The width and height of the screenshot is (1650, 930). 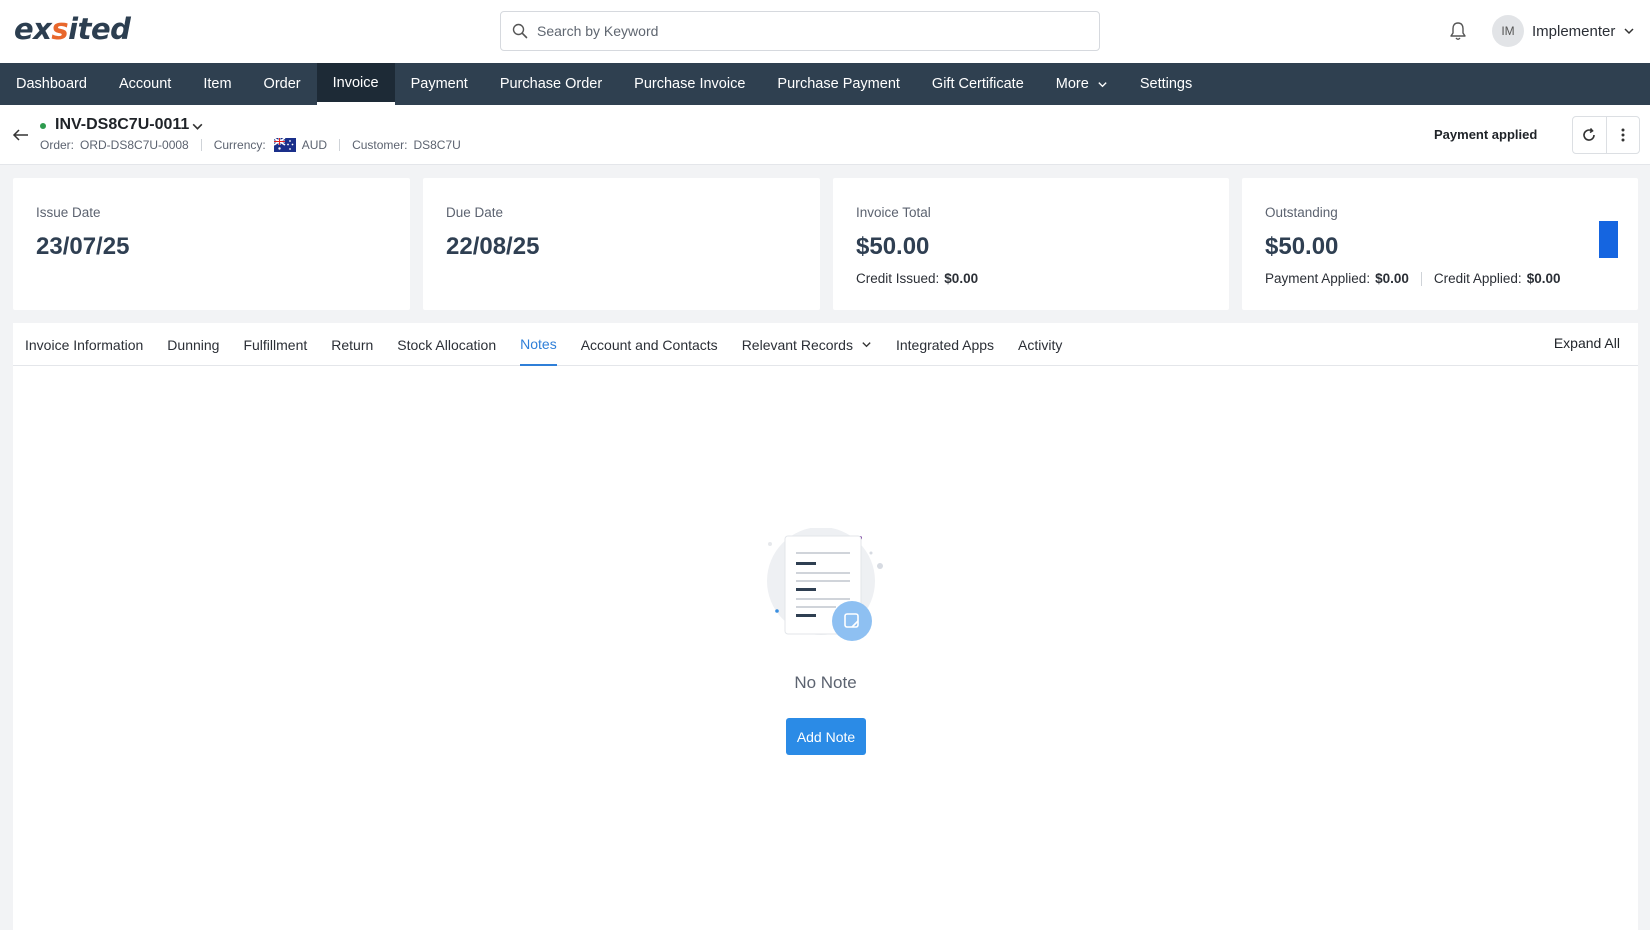 What do you see at coordinates (893, 212) in the screenshot?
I see `invoice-total-label: Invoice Total` at bounding box center [893, 212].